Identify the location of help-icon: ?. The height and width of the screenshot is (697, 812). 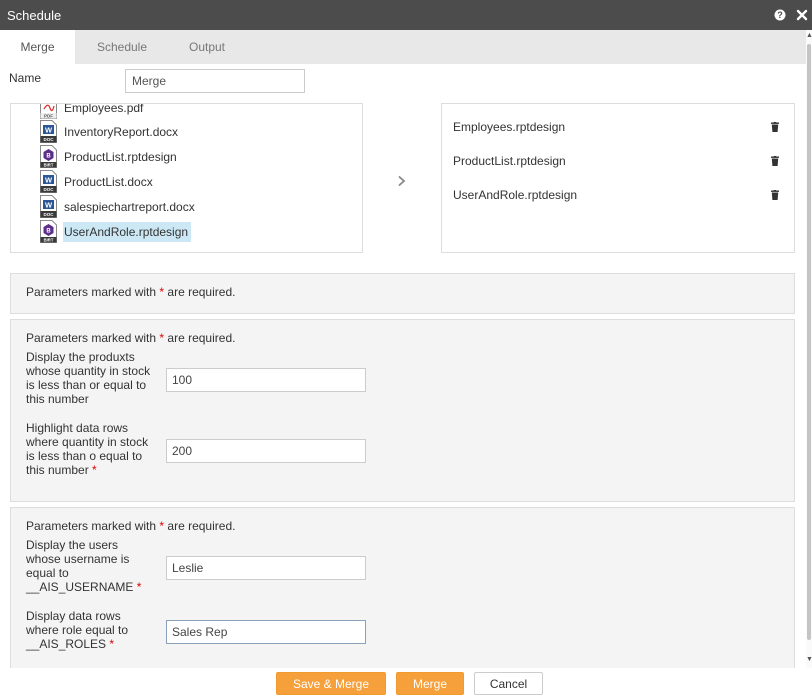
(780, 15).